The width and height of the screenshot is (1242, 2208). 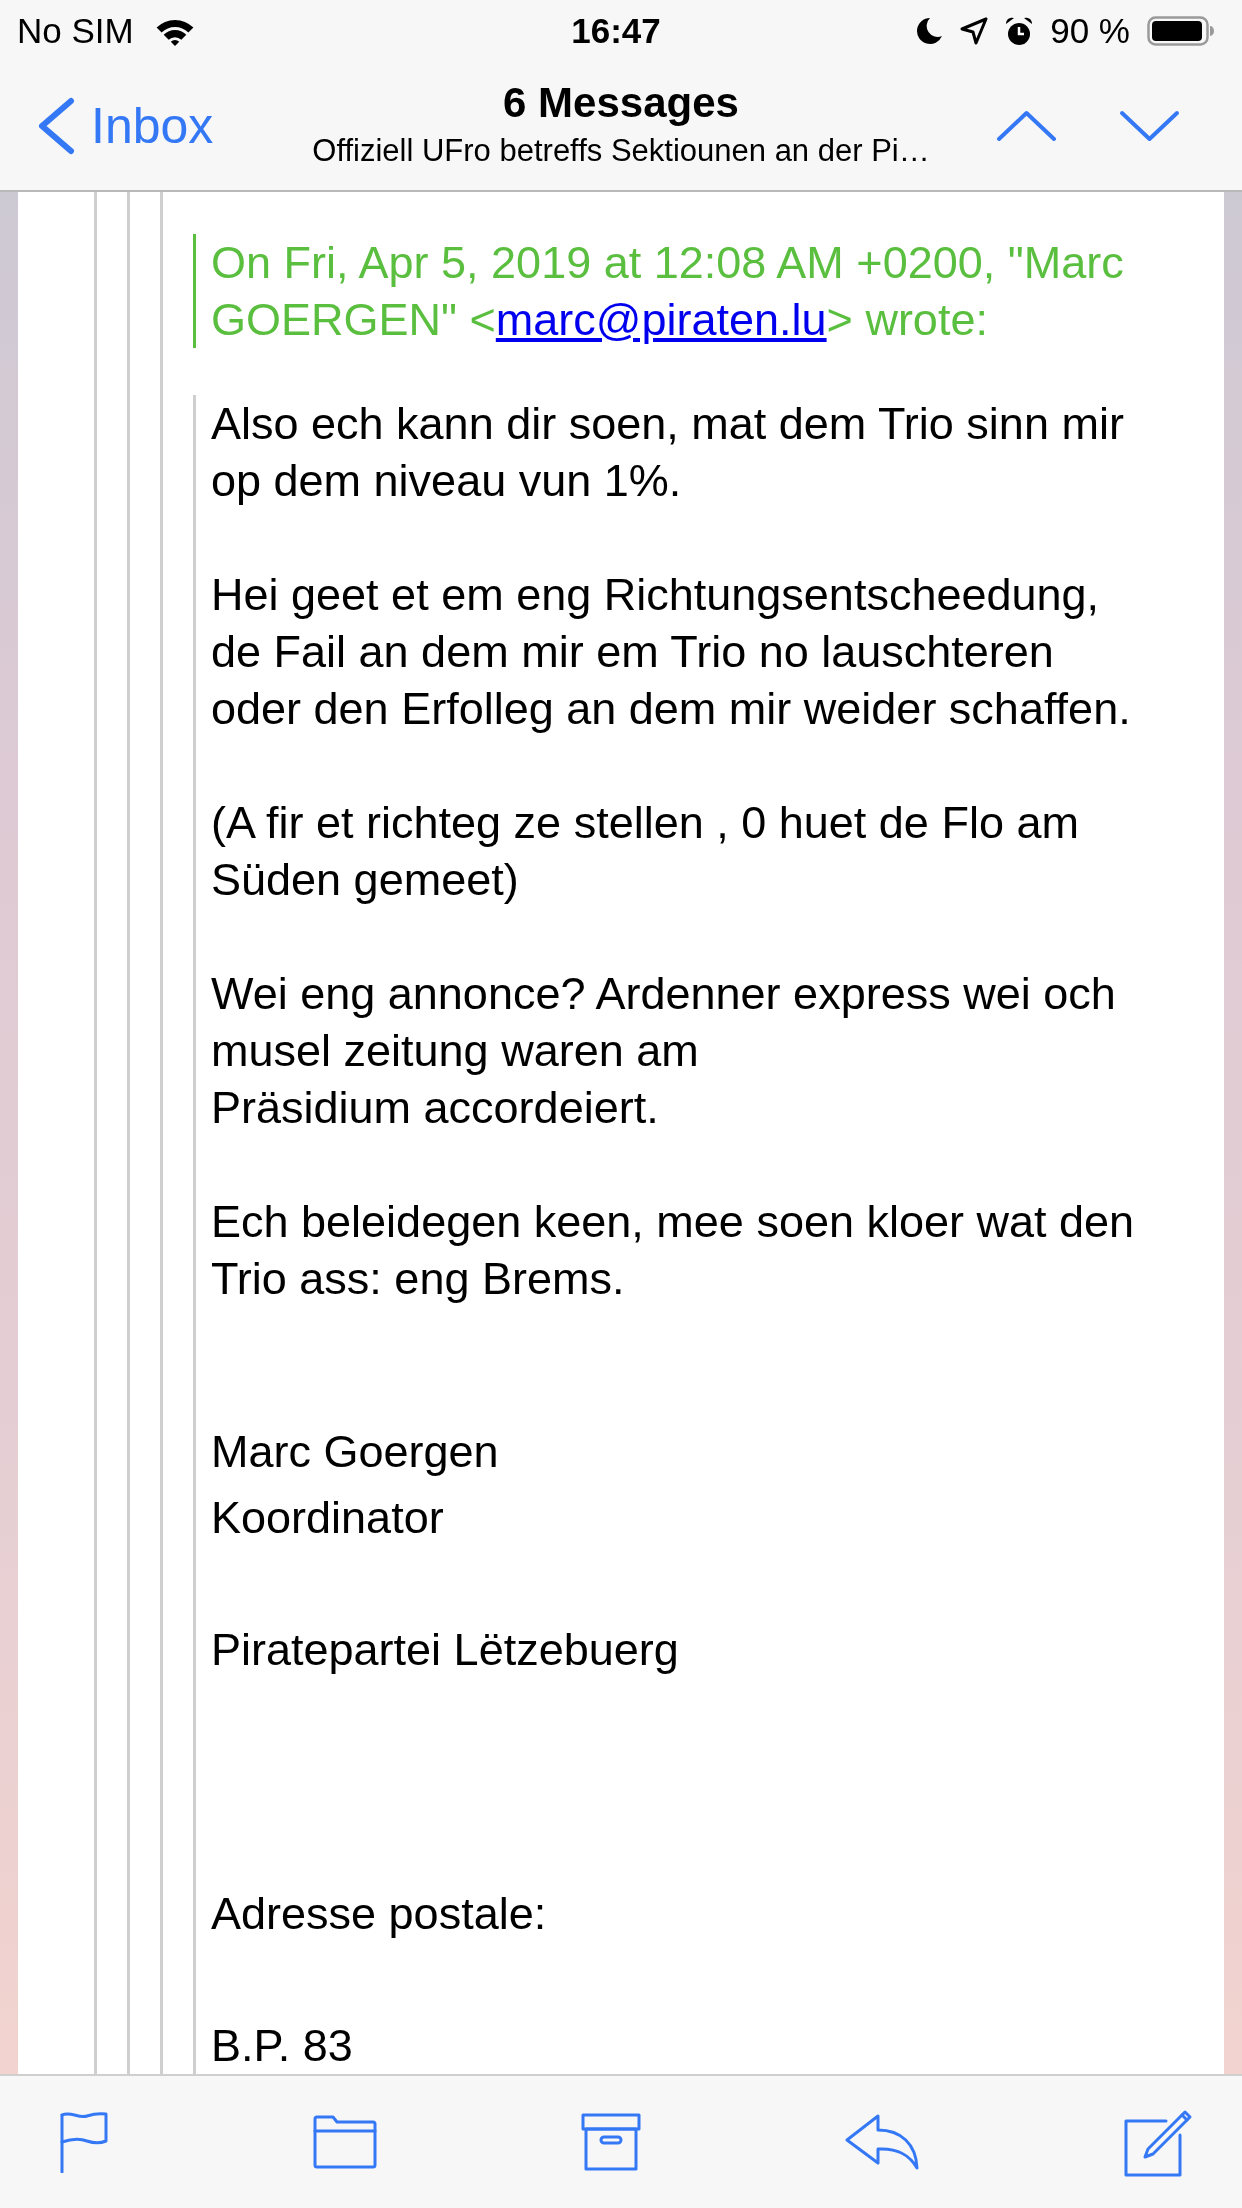 I want to click on moon-icon, so click(x=929, y=31).